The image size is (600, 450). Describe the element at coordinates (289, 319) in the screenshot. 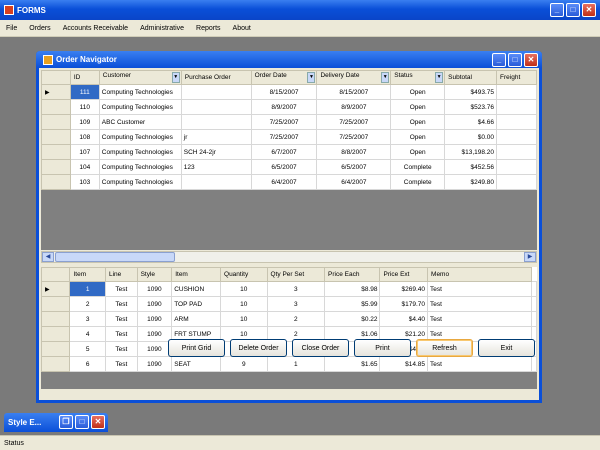

I see `table-row: 3 Test 1090 ARM 10 2 $0.22 $4.40 Test` at that location.